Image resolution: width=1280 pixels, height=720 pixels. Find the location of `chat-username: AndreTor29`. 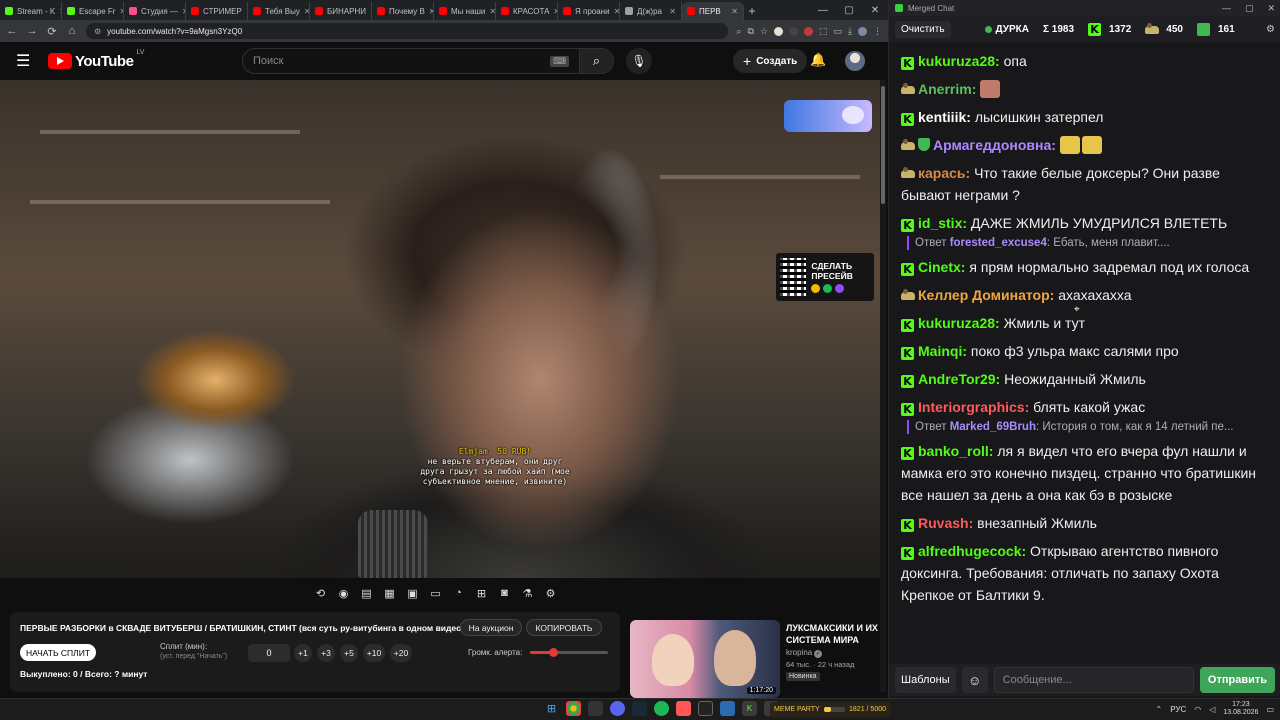

chat-username: AndreTor29 is located at coordinates (957, 379).